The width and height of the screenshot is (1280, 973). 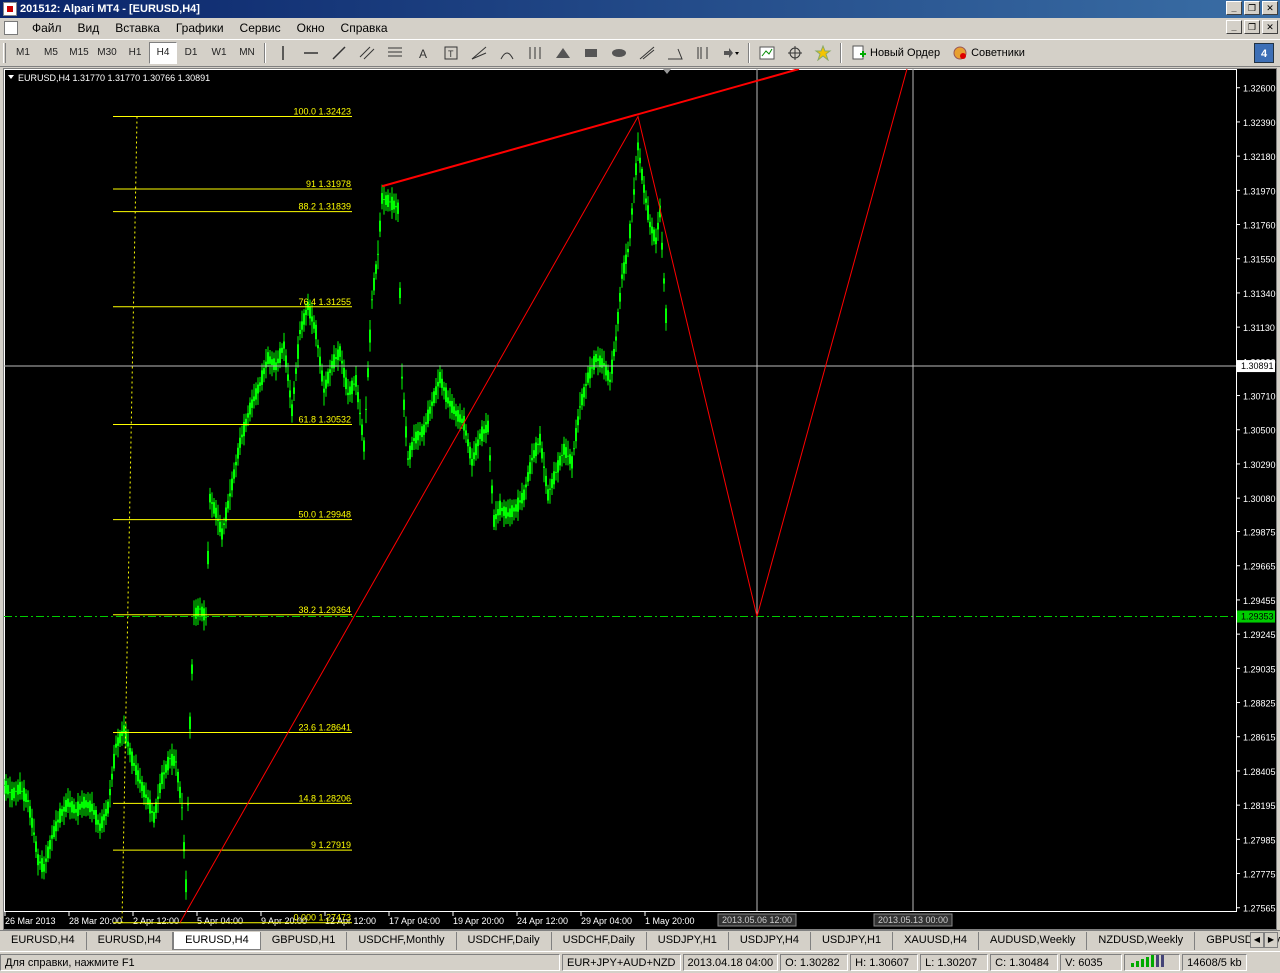 I want to click on rectangle-icon, so click(x=591, y=53).